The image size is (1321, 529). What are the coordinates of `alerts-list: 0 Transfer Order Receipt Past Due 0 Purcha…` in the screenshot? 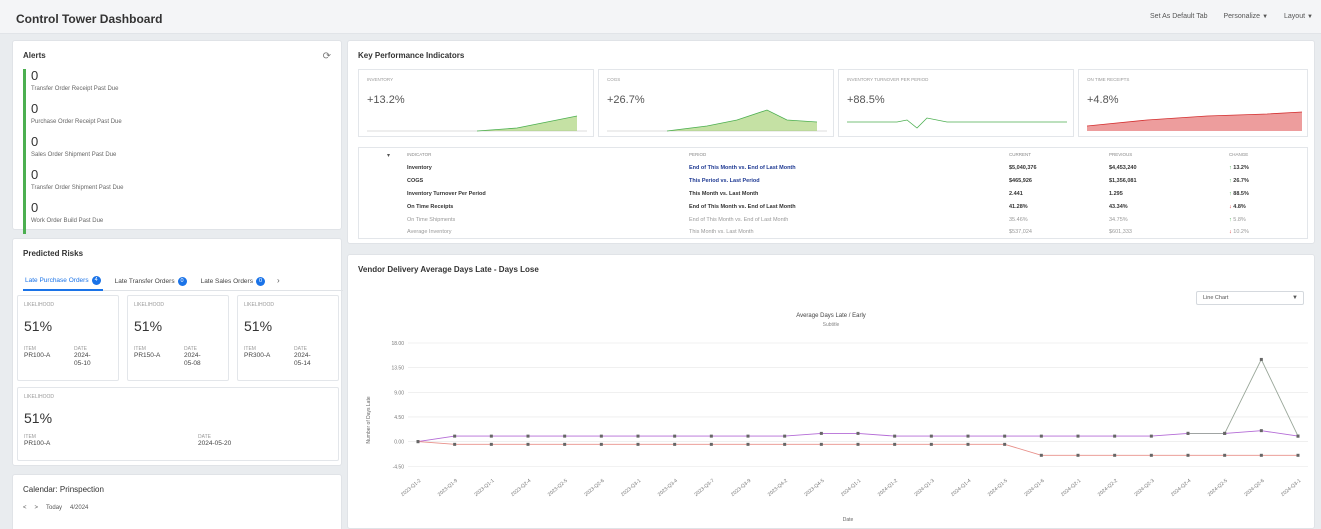 It's located at (178, 151).